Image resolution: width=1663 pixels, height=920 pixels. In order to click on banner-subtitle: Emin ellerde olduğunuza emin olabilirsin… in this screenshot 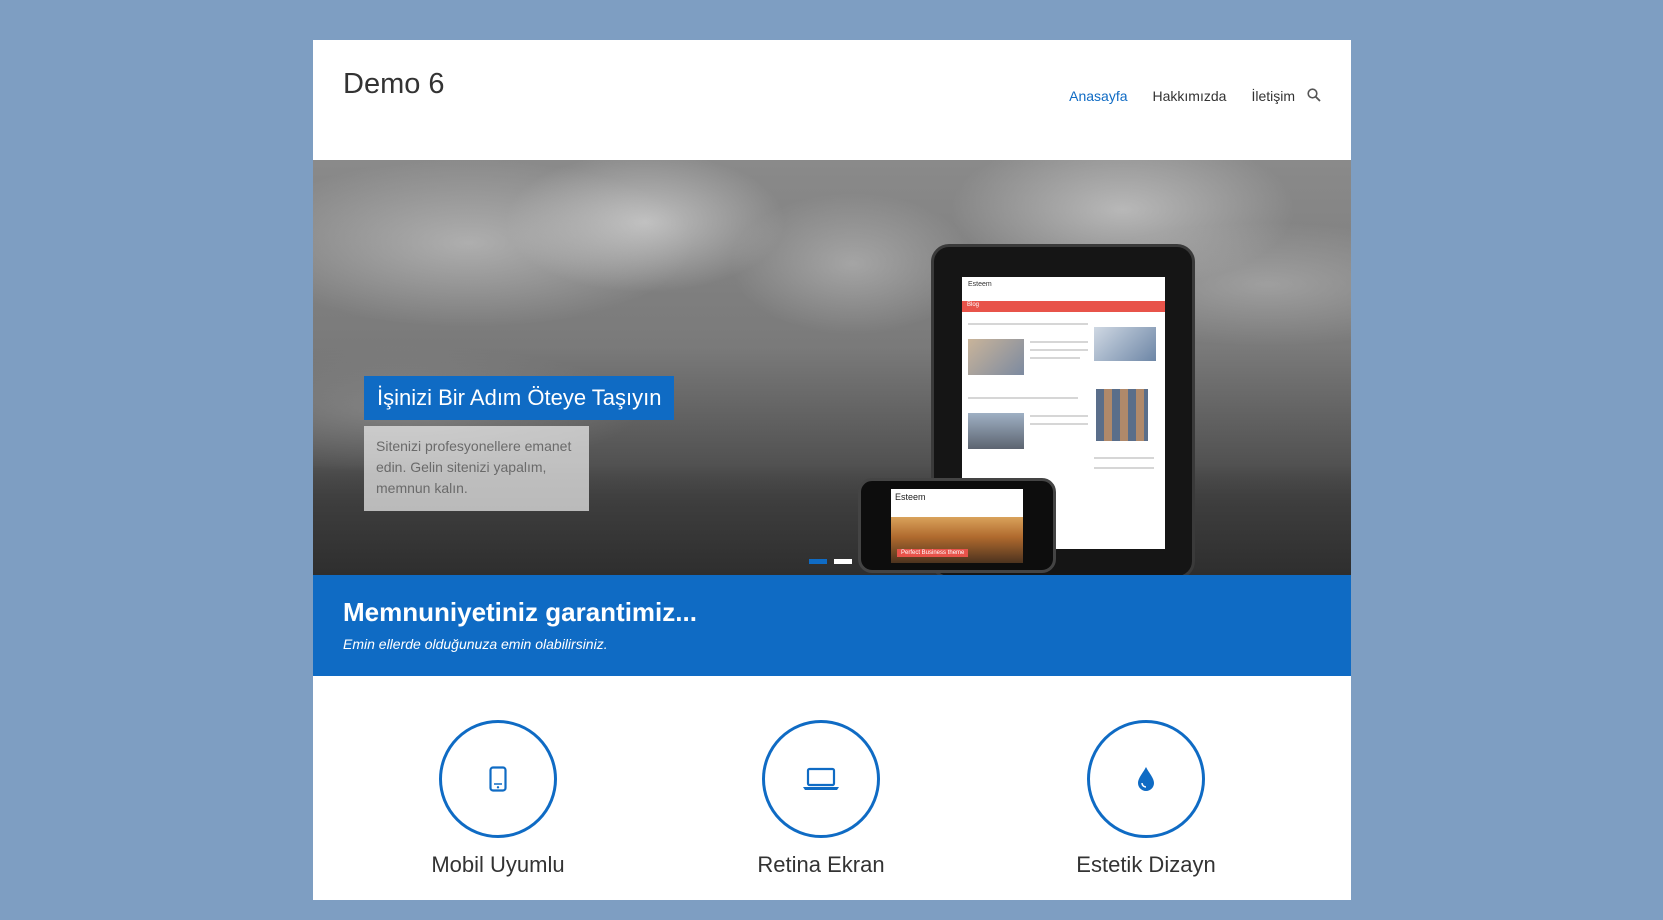, I will do `click(475, 644)`.